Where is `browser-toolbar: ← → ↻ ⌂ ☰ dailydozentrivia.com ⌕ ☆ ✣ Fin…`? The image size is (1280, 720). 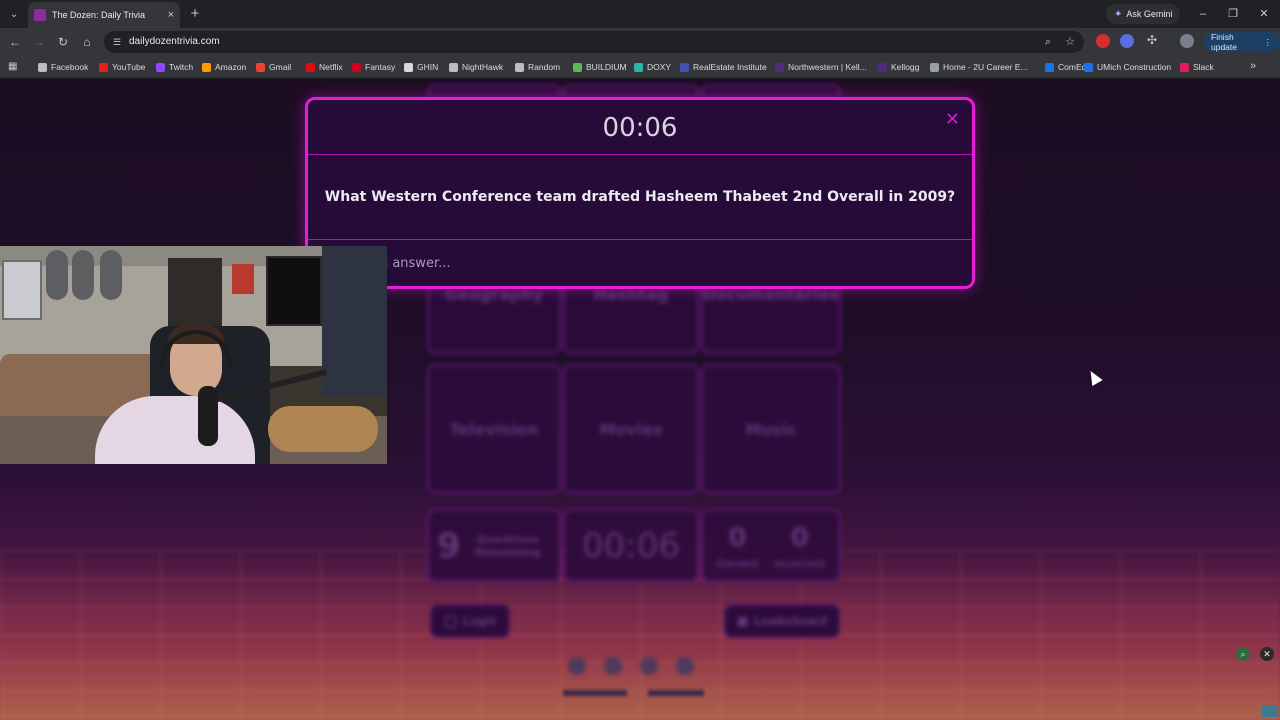
browser-toolbar: ← → ↻ ⌂ ☰ dailydozentrivia.com ⌕ ☆ ✣ Fin… is located at coordinates (640, 42).